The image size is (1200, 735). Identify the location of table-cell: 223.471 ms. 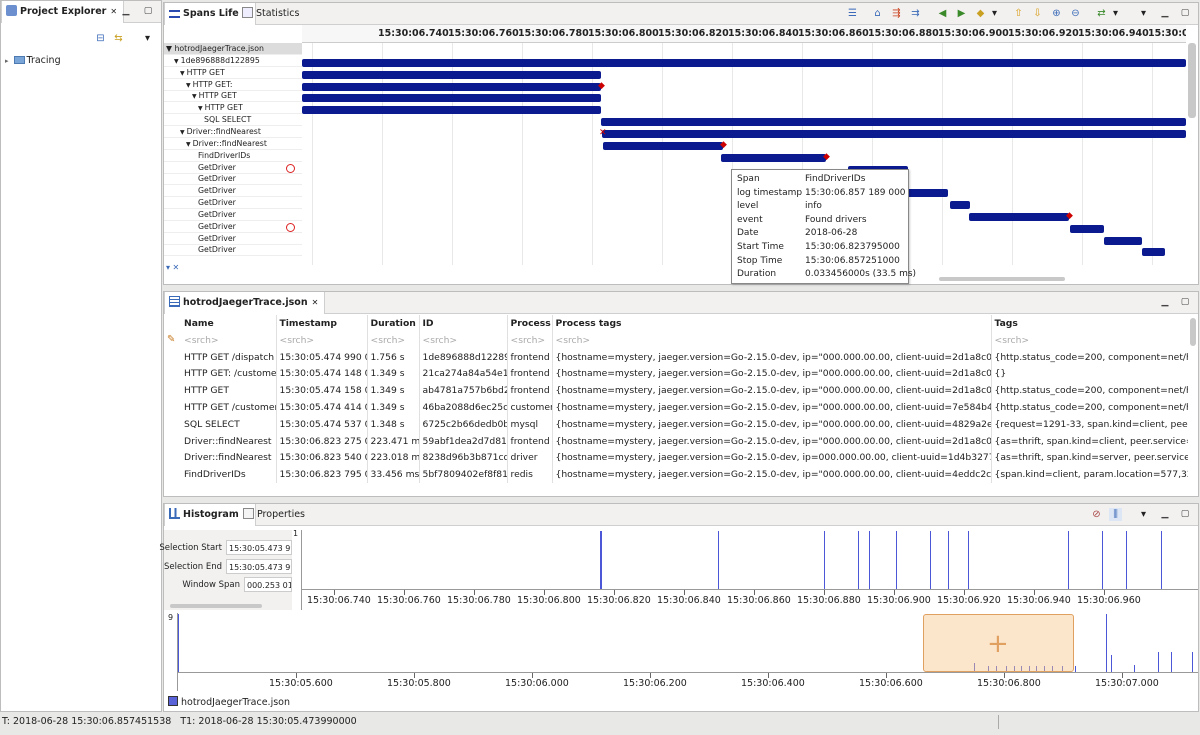
(393, 441).